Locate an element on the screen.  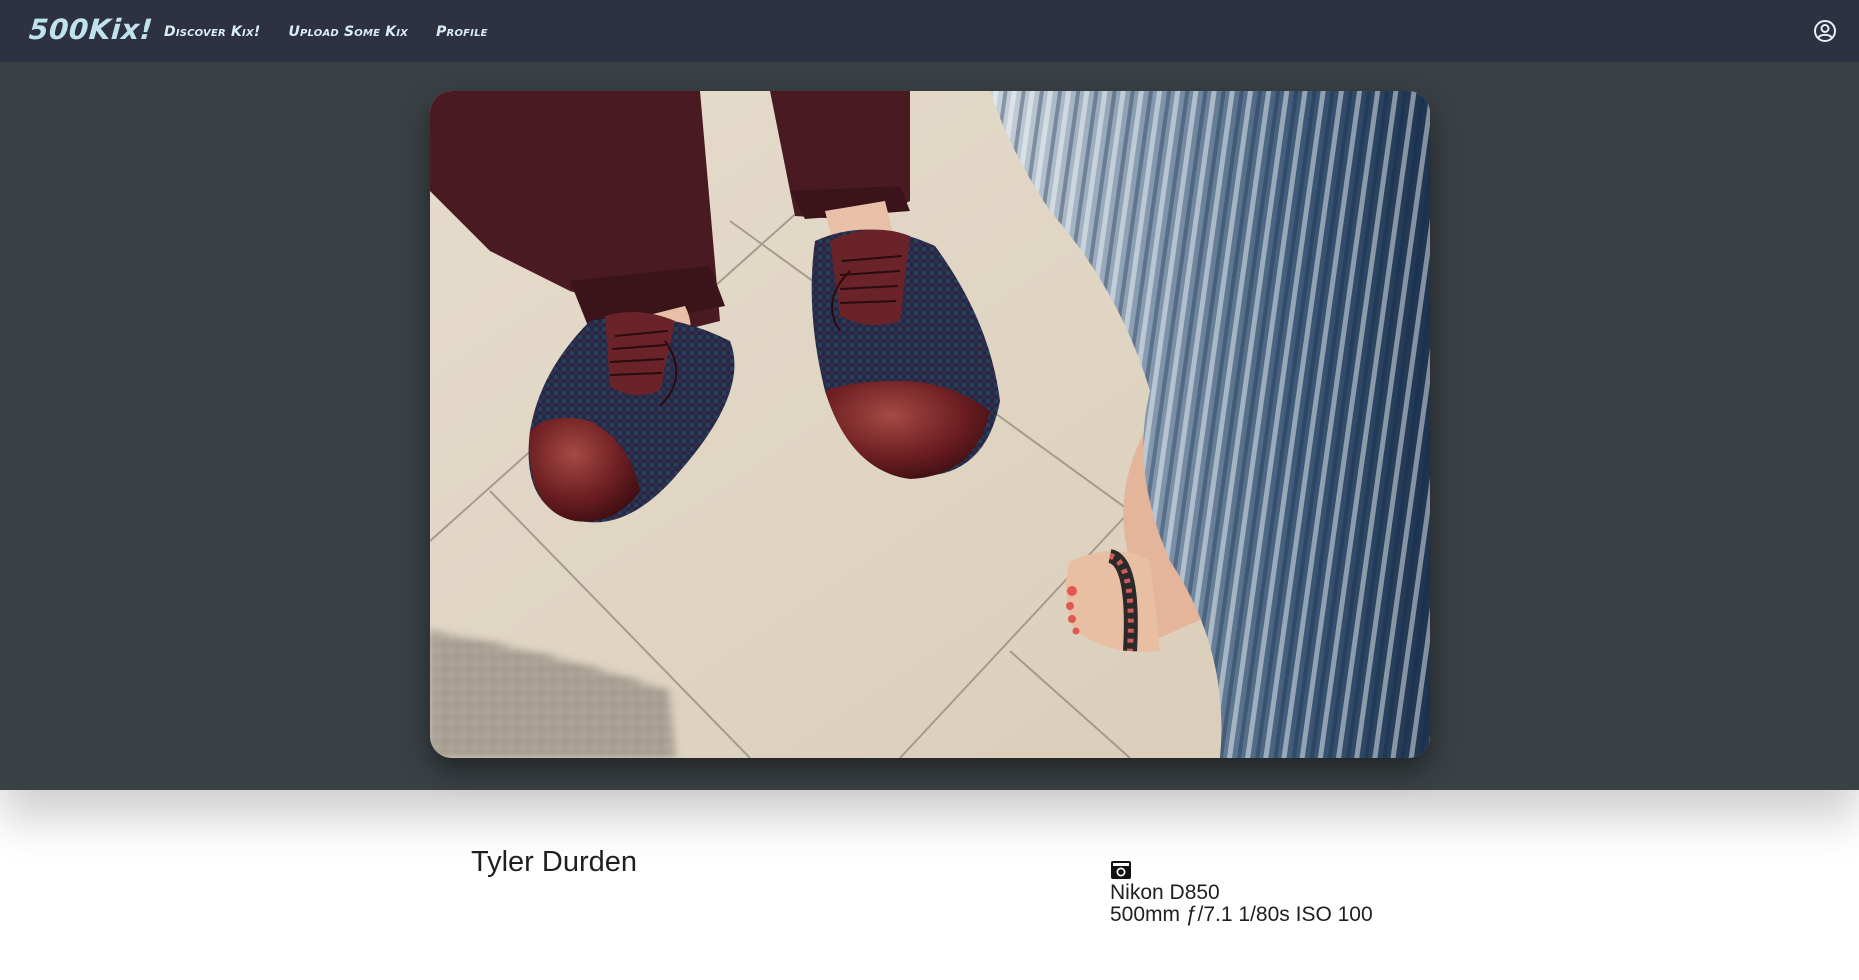
nav-links: Discover Kix! Upload Some Kix Profile is located at coordinates (340, 32).